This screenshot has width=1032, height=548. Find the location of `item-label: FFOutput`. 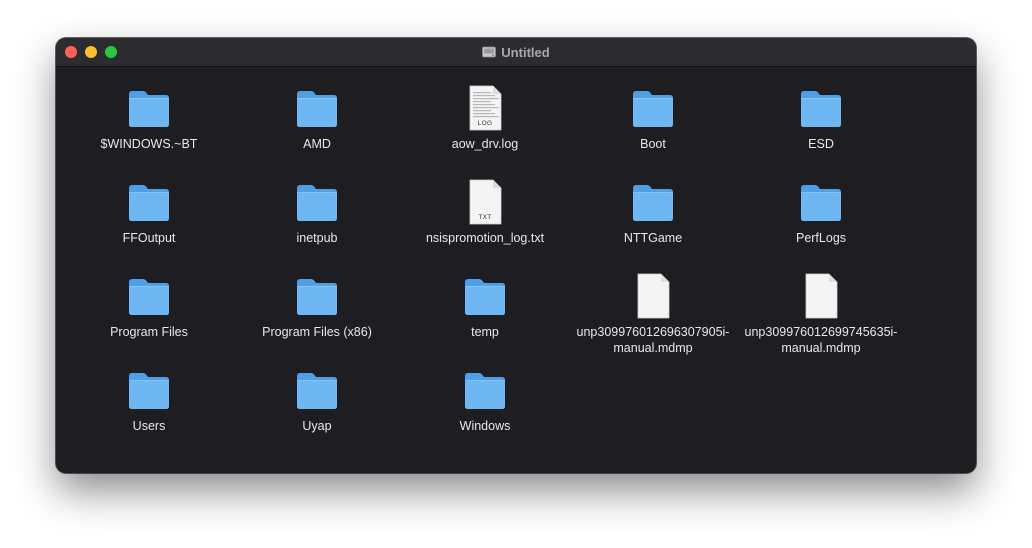

item-label: FFOutput is located at coordinates (149, 238).